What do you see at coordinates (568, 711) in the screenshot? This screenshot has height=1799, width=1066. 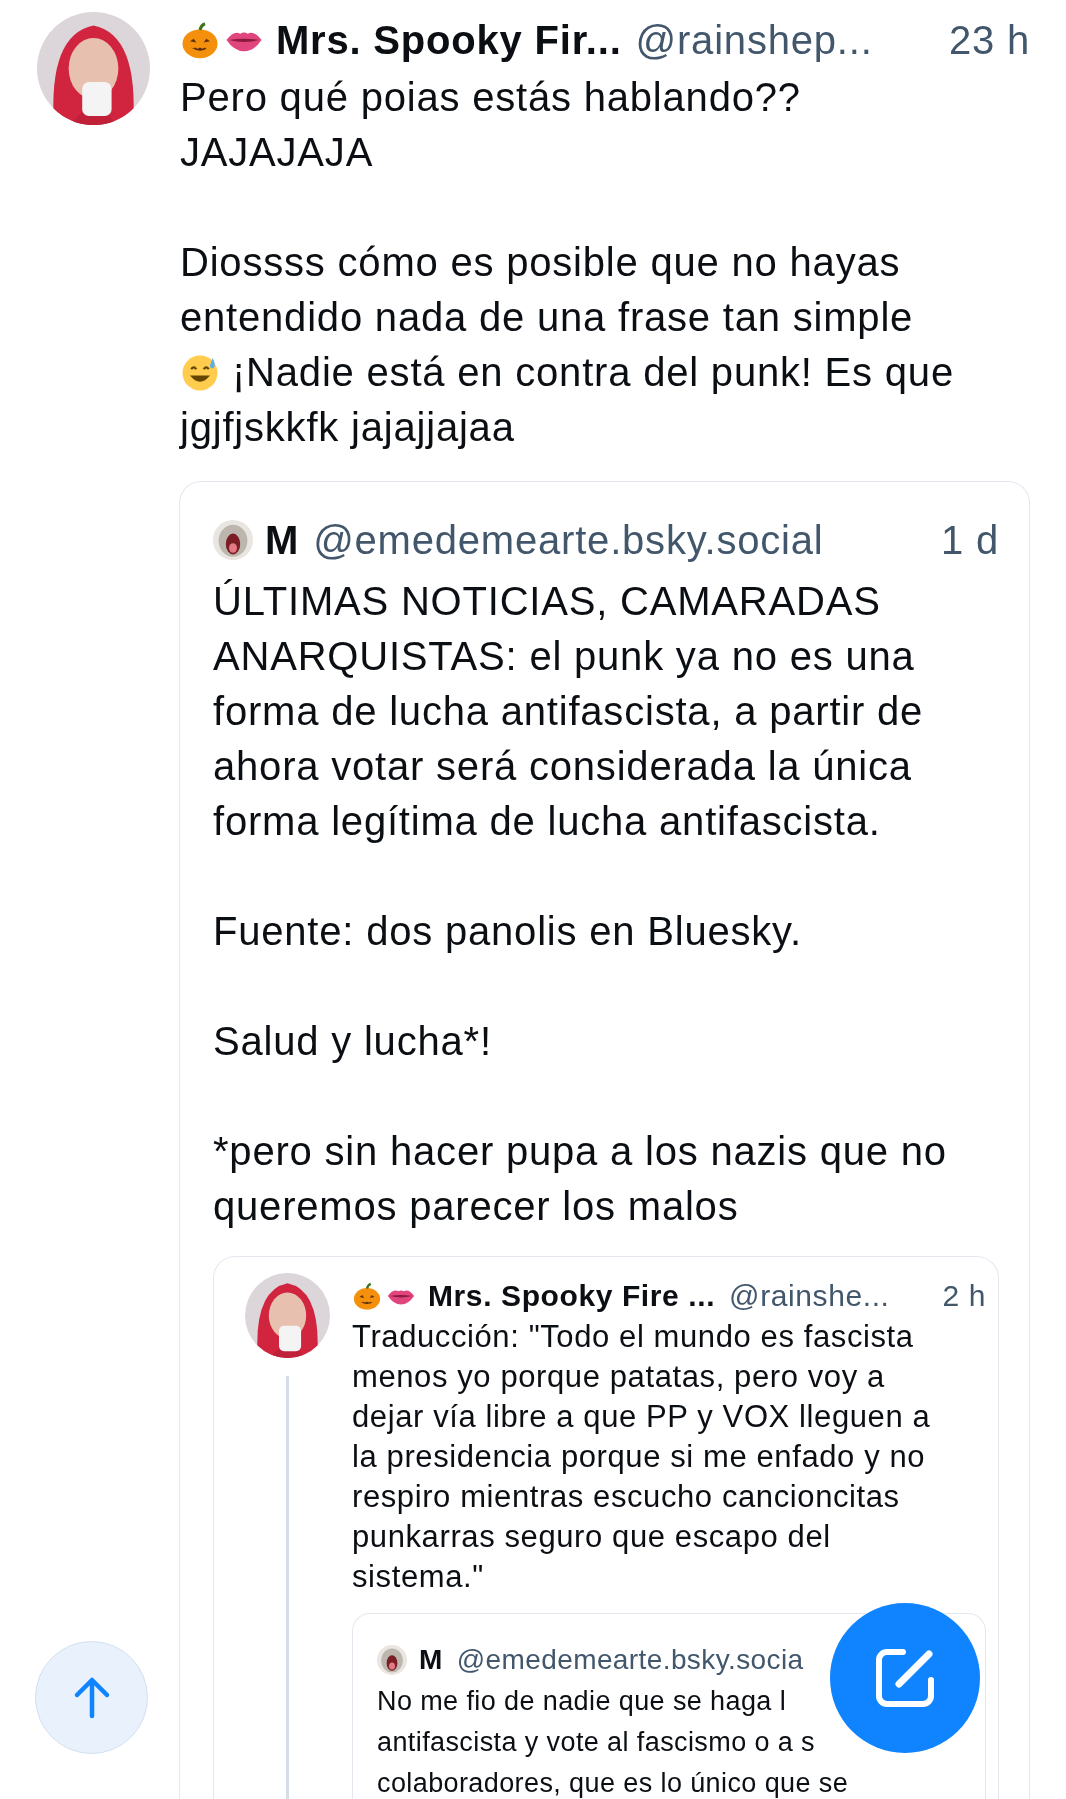 I see `post-text: ÚLTIMAS NOTICIAS, CAMARADAS ANARQUISTAS: el punk ya no es una forma de lucha antifascista, a partir de ahora votar será considerada la única forma legítima de lucha antifascista.` at bounding box center [568, 711].